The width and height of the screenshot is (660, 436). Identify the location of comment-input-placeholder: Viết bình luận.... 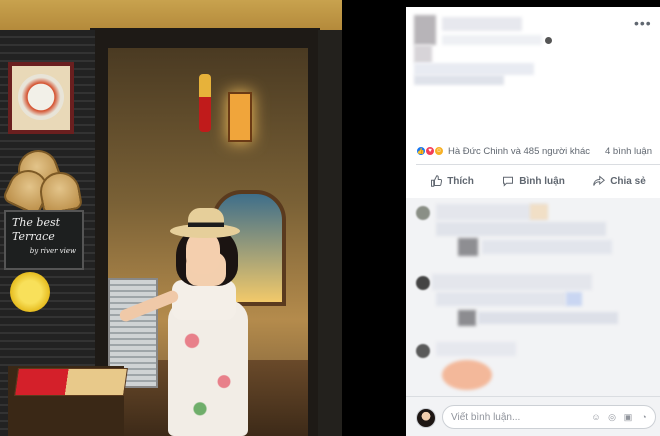
(486, 417).